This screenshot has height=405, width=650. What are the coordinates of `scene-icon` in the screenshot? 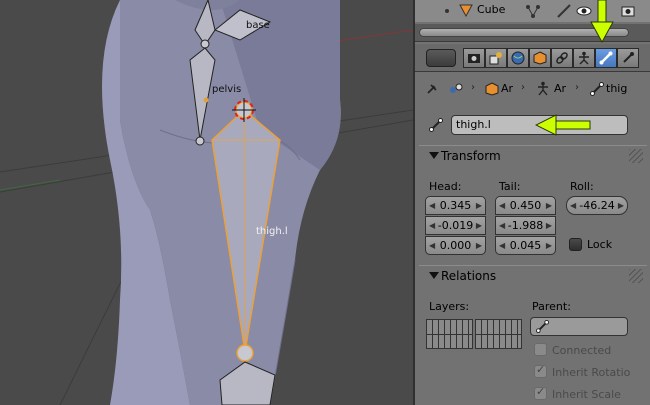 It's located at (456, 88).